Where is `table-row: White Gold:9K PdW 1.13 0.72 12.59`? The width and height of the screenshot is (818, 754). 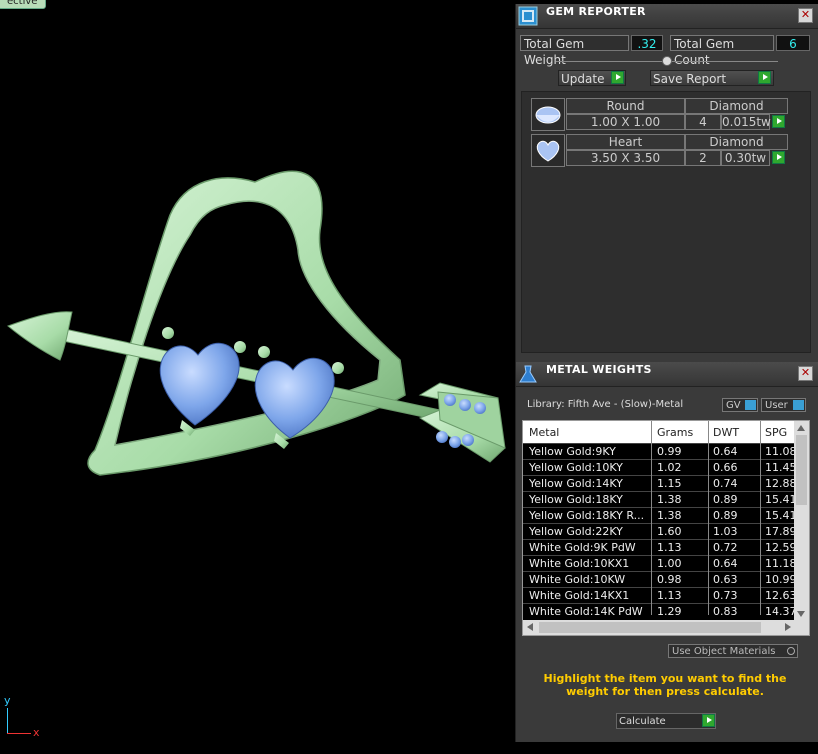 table-row: White Gold:9K PdW 1.13 0.72 12.59 is located at coordinates (659, 547).